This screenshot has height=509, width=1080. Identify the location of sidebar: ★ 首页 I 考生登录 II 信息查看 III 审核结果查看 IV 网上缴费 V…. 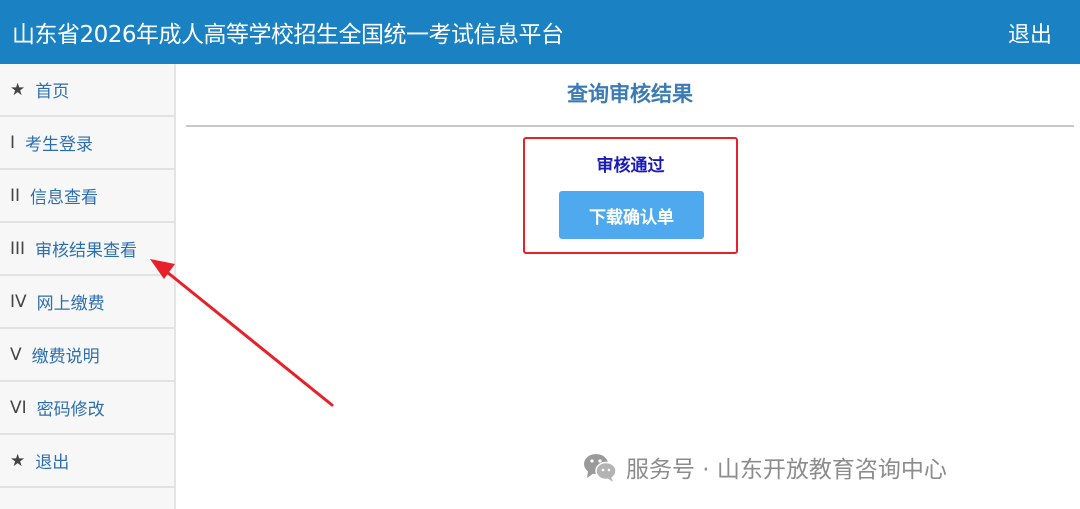
(88, 286).